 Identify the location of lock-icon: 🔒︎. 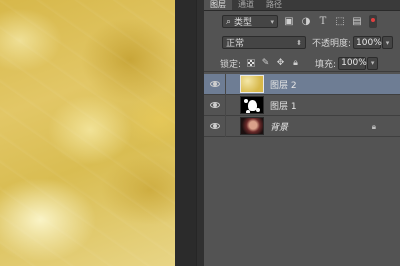
(373, 126).